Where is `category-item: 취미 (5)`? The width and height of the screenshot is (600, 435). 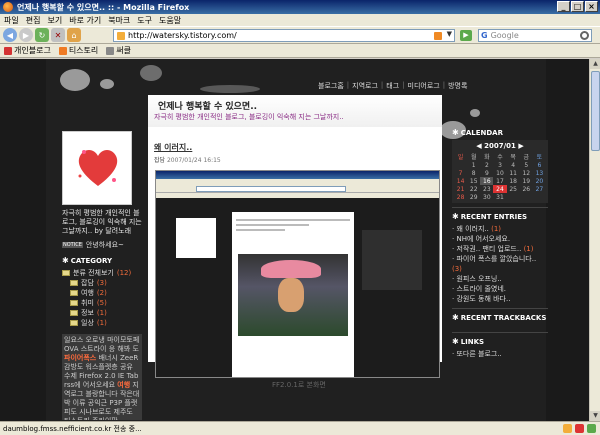 category-item: 취미 (5) is located at coordinates (103, 303).